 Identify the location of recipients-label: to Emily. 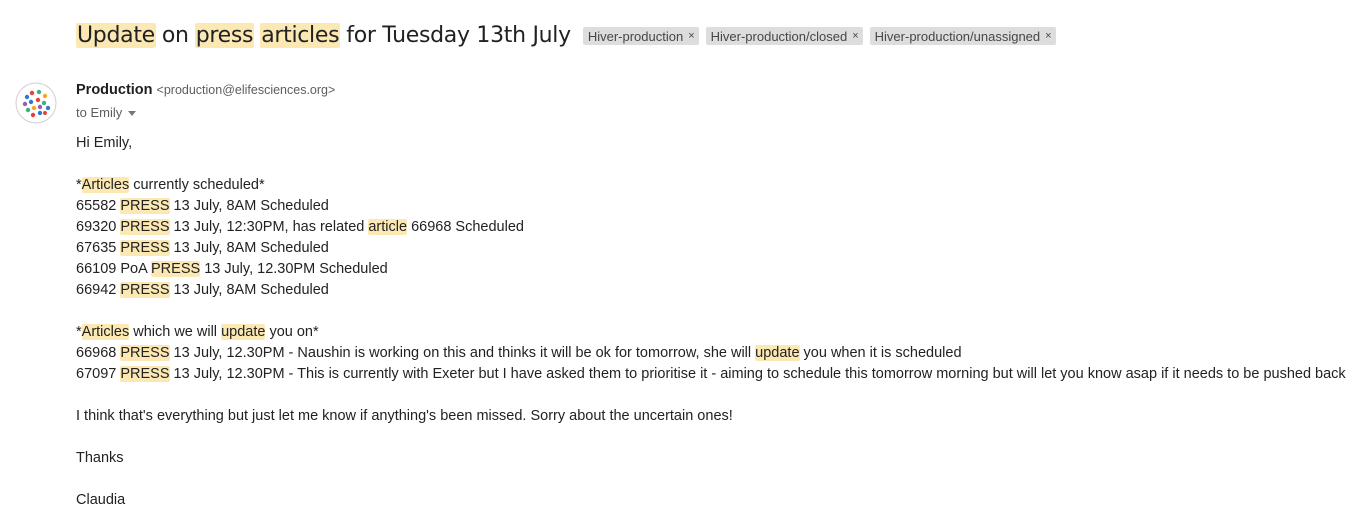
(99, 112).